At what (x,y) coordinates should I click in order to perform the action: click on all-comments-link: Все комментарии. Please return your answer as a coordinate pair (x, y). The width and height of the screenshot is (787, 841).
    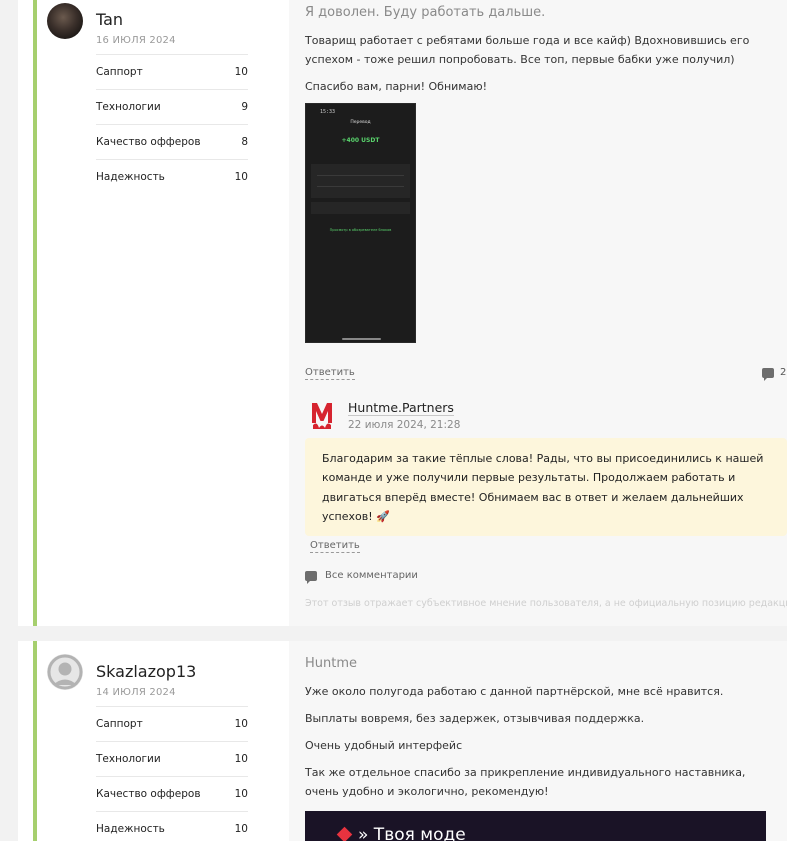
    Looking at the image, I should click on (361, 577).